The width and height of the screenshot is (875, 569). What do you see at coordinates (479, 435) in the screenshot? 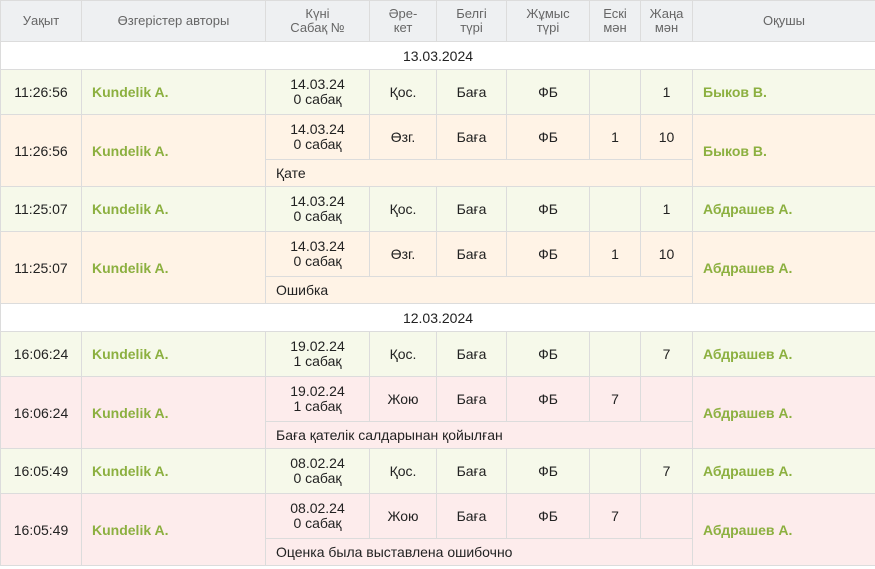
I see `entry-comment: Баға қателік салдарынан қойылған` at bounding box center [479, 435].